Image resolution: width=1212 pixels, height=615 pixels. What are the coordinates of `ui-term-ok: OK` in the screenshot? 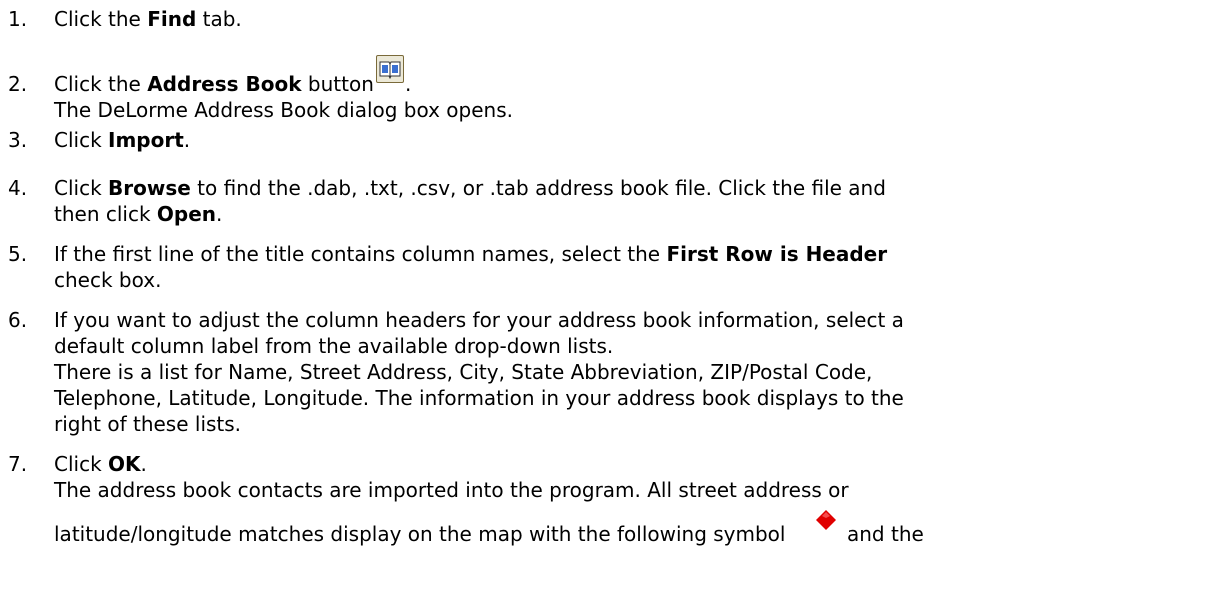 It's located at (124, 464).